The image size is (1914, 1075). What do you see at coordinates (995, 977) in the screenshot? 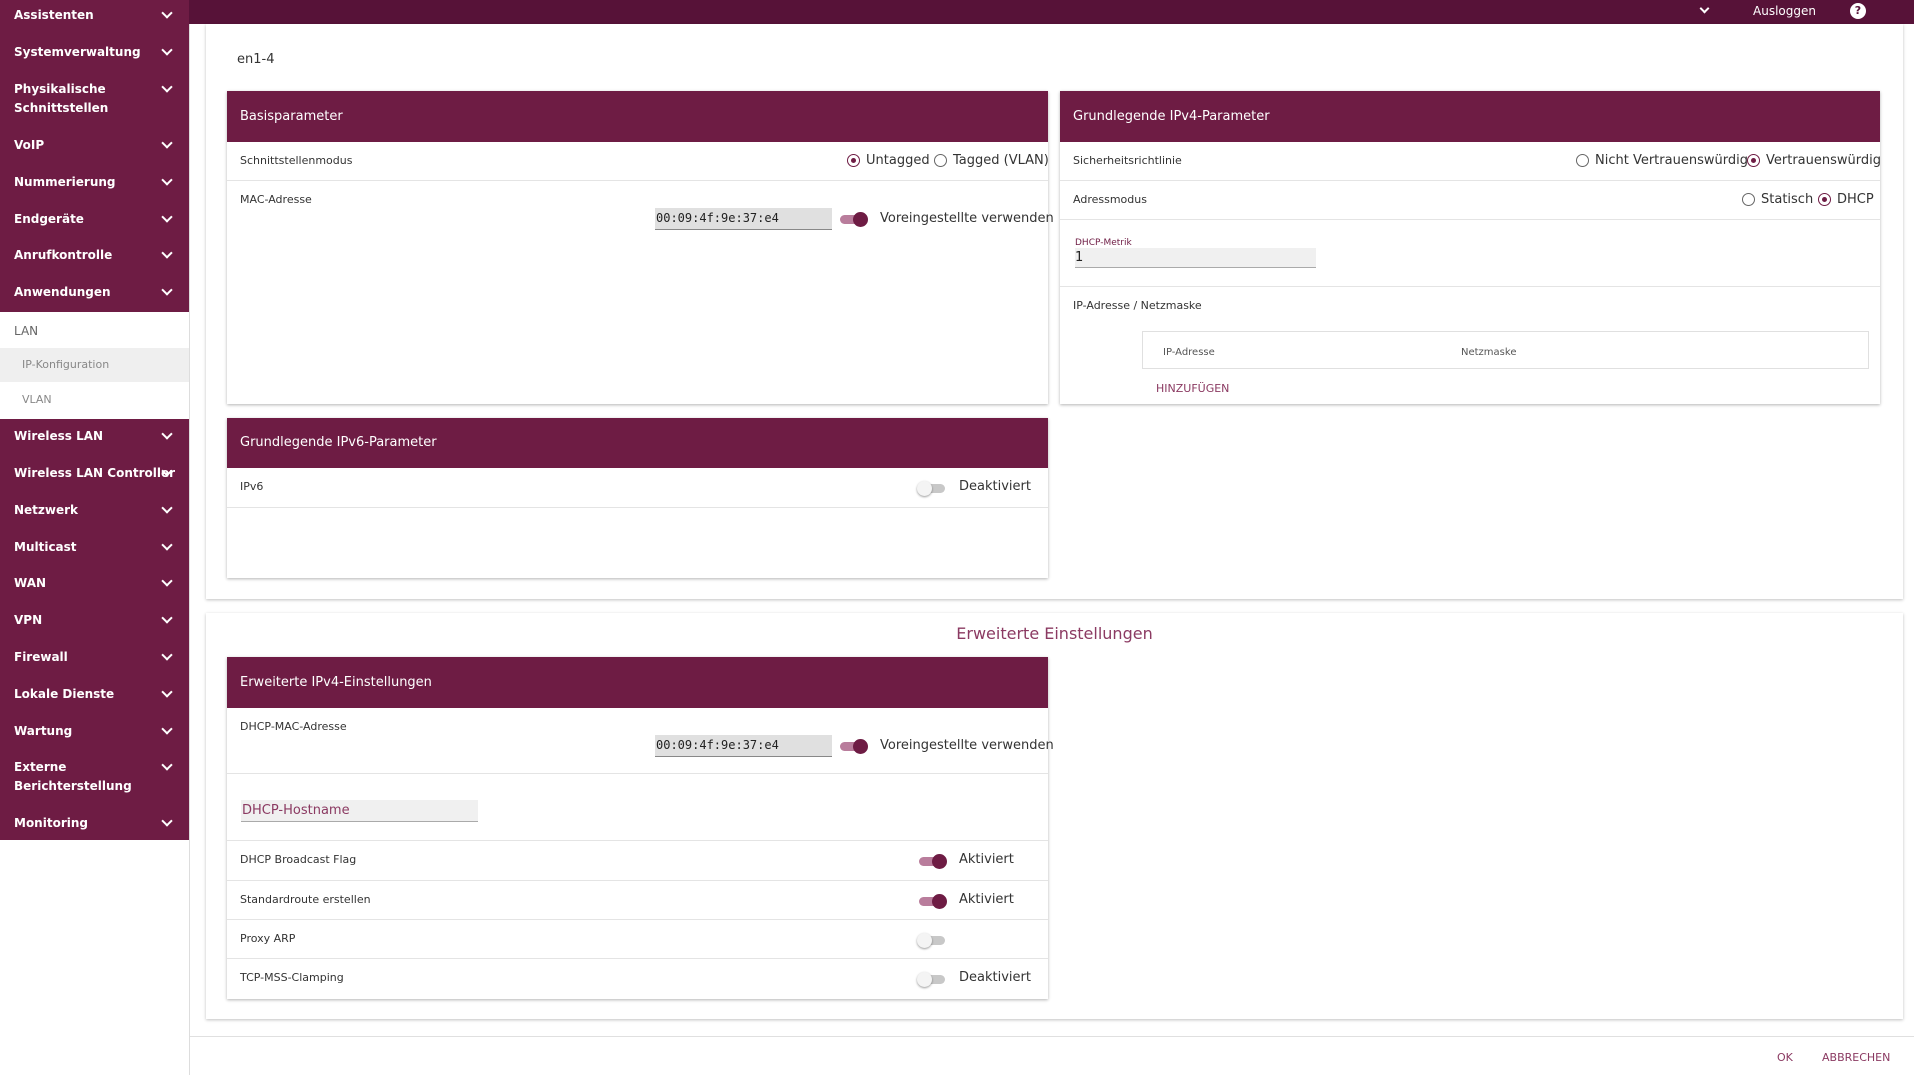
I see `tcp-mss-state: Deaktiviert` at bounding box center [995, 977].